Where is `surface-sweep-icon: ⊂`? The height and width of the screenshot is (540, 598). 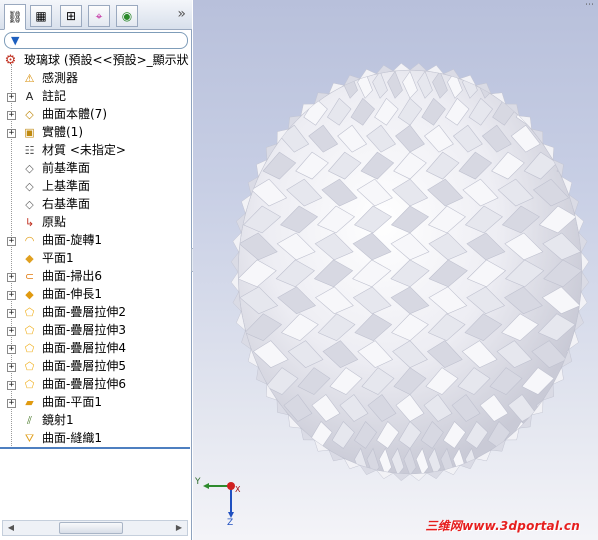
surface-sweep-icon: ⊂ is located at coordinates (29, 276).